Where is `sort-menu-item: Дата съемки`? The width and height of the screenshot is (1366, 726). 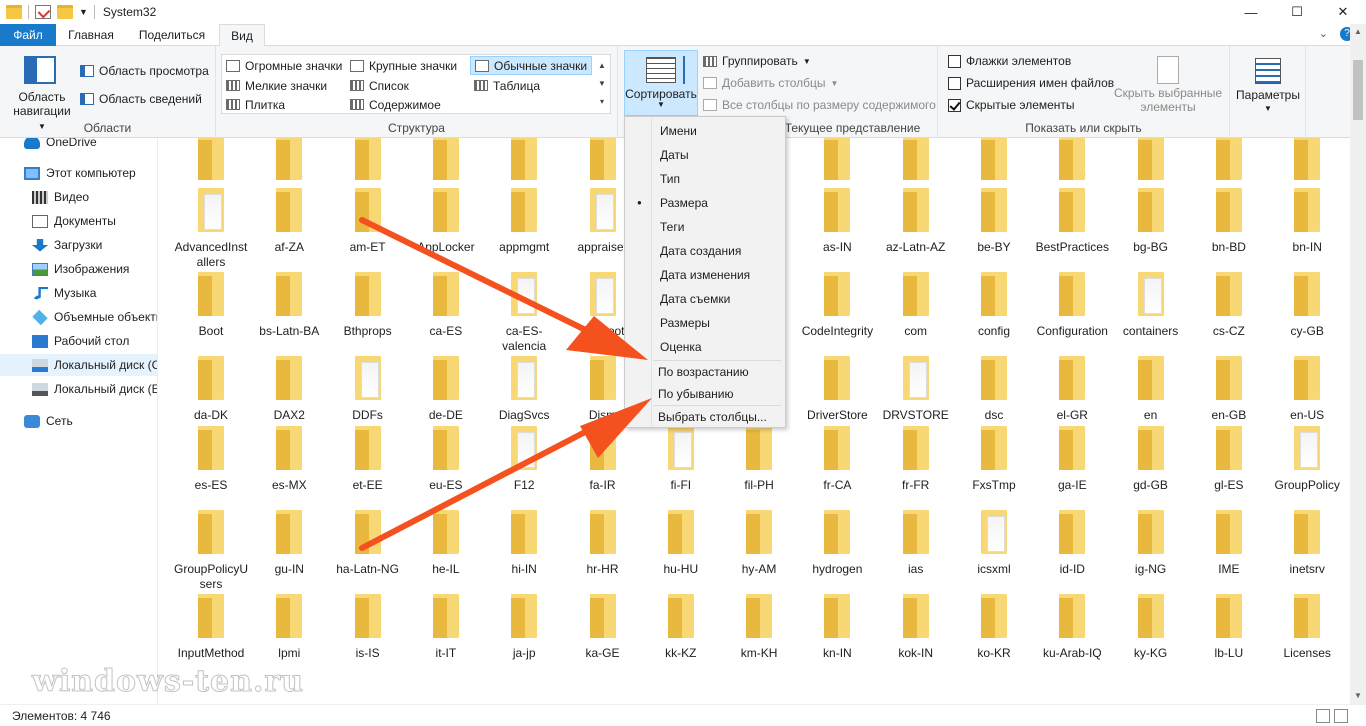
sort-menu-item: Дата съемки is located at coordinates (705, 299).